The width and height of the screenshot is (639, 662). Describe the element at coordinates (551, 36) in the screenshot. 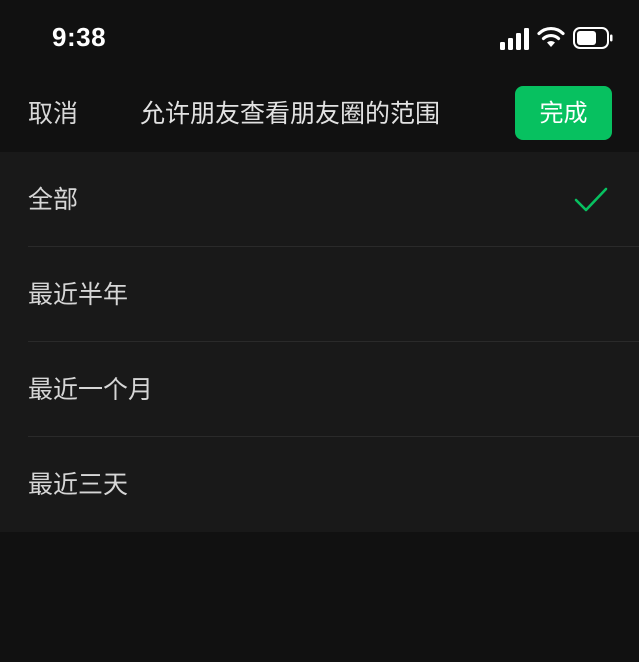

I see `wifi-icon` at that location.